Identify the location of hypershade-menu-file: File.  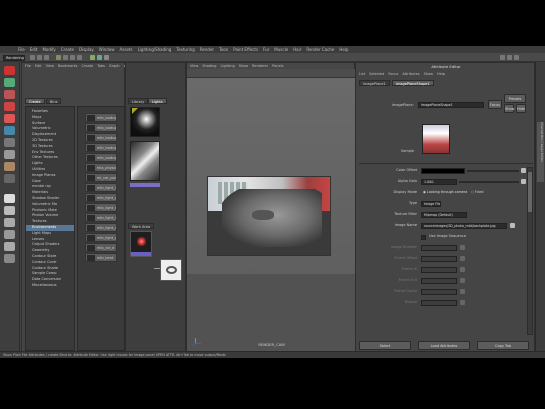
(28, 66).